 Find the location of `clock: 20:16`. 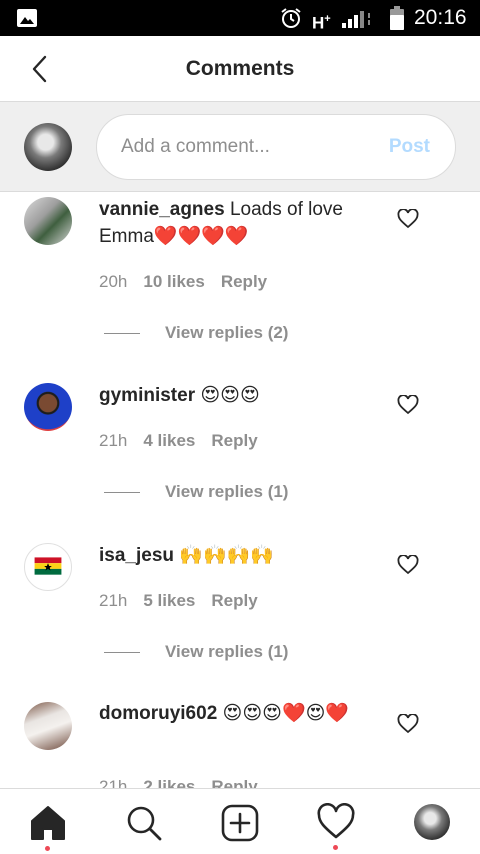

clock: 20:16 is located at coordinates (440, 17).